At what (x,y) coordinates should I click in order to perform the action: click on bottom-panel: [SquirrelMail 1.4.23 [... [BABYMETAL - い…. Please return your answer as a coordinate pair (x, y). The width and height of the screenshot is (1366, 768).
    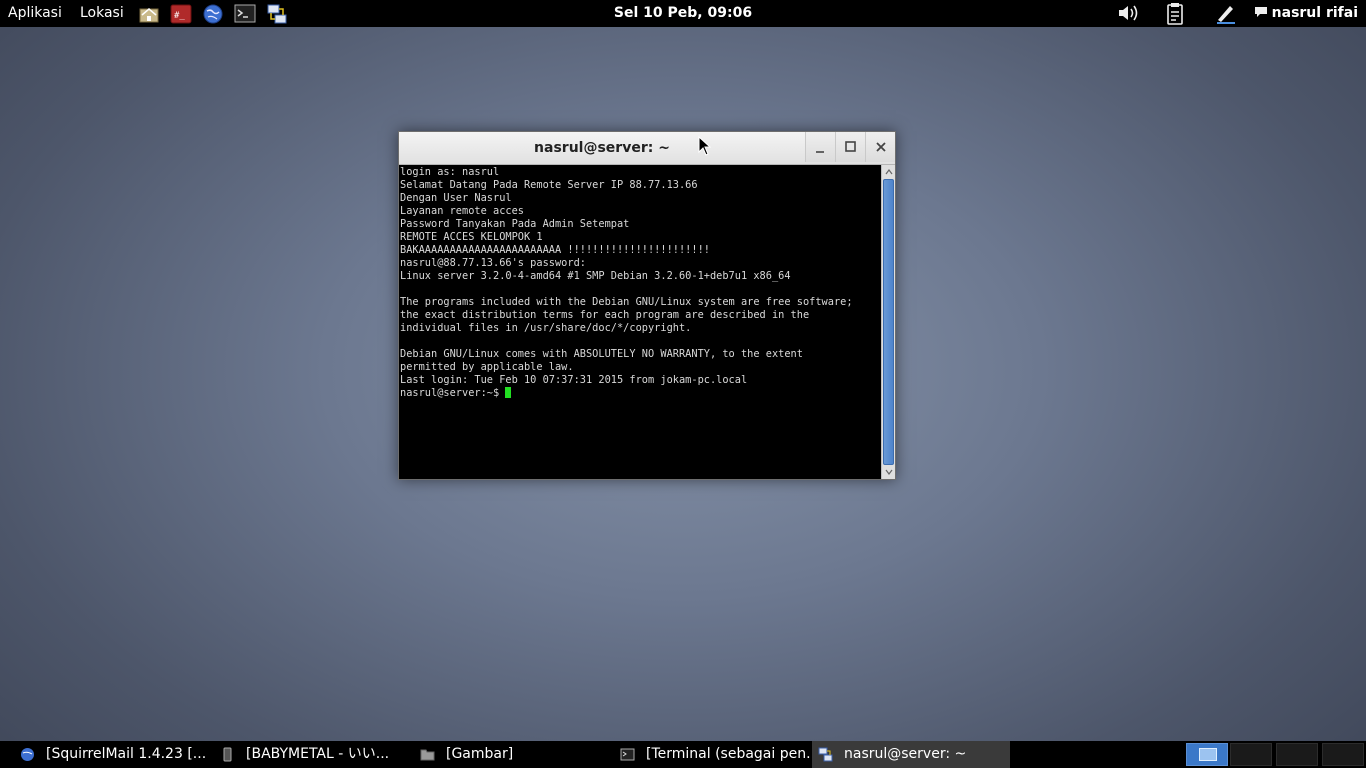
    Looking at the image, I should click on (683, 754).